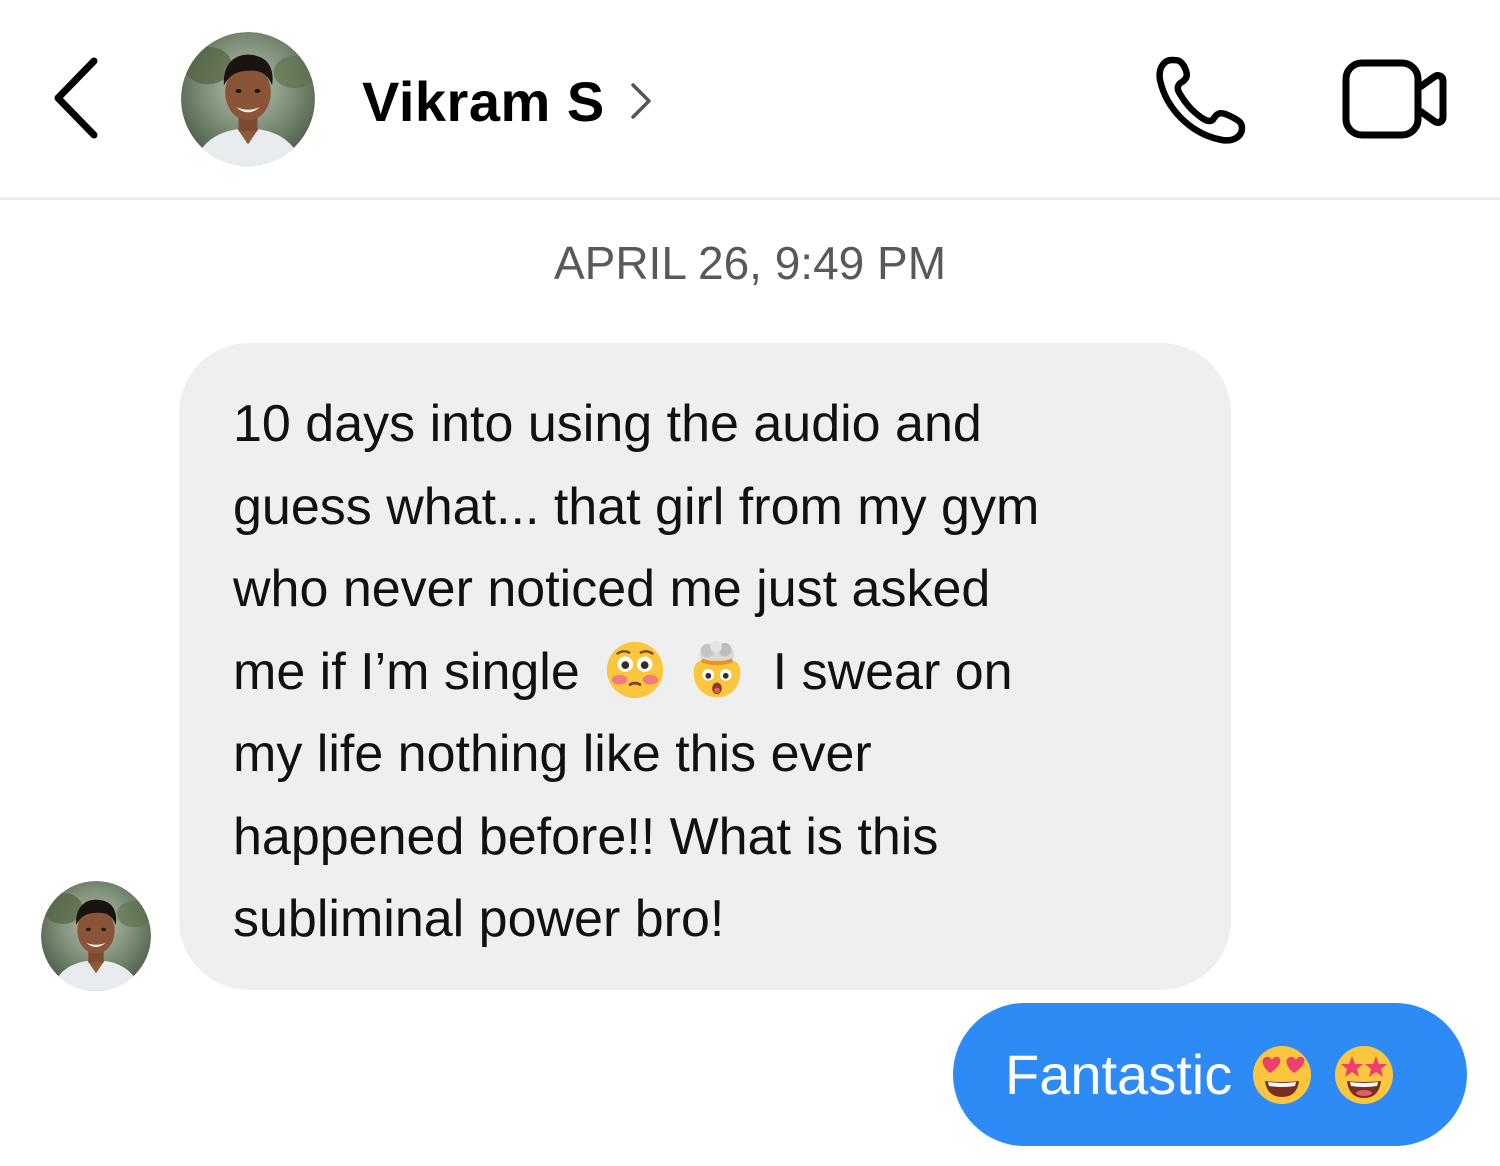  What do you see at coordinates (717, 668) in the screenshot?
I see `exploding-head-emoji-icon` at bounding box center [717, 668].